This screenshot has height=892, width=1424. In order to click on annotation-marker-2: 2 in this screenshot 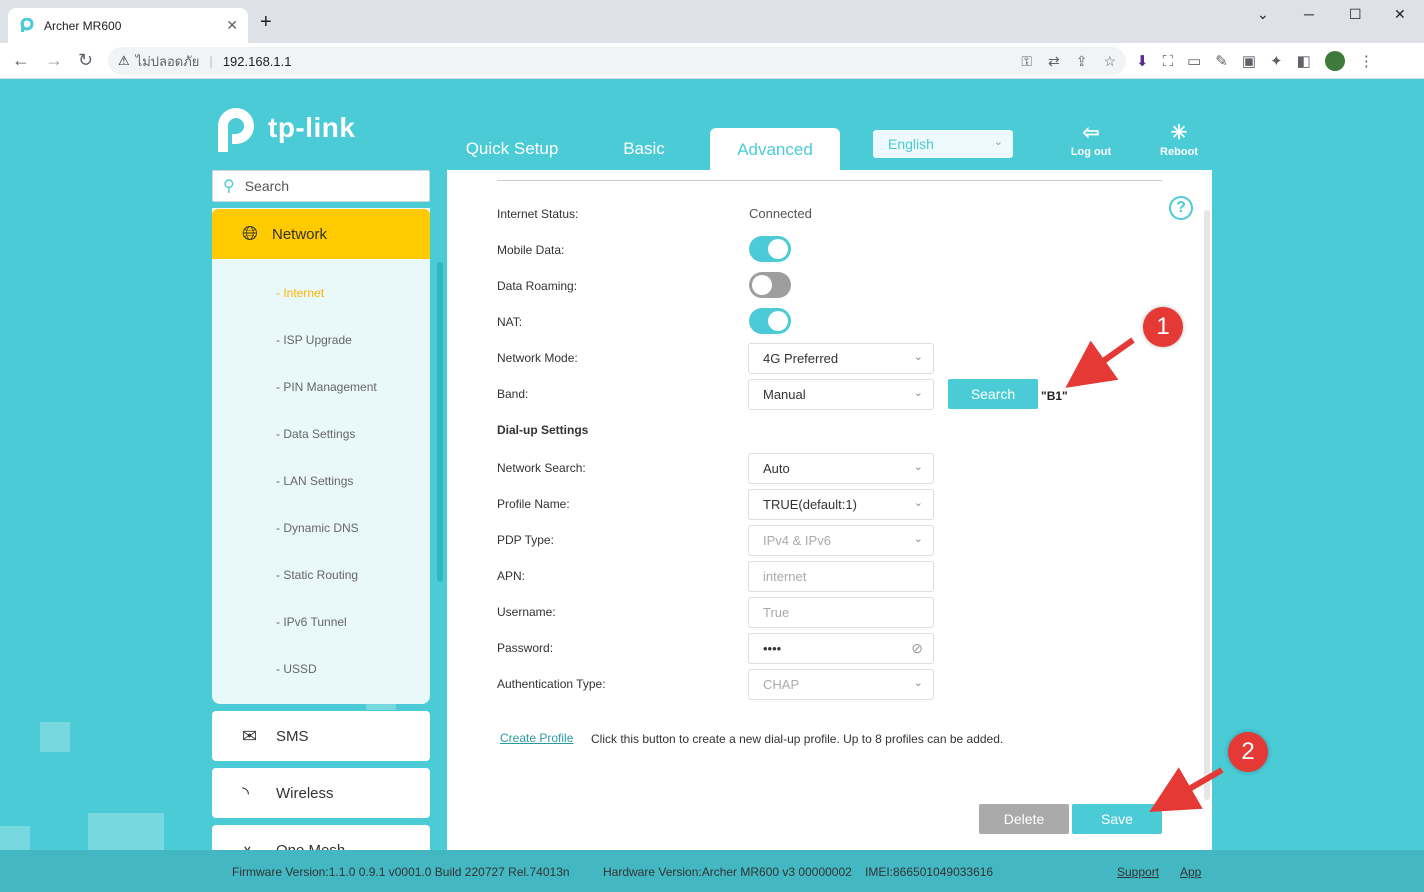, I will do `click(1248, 752)`.